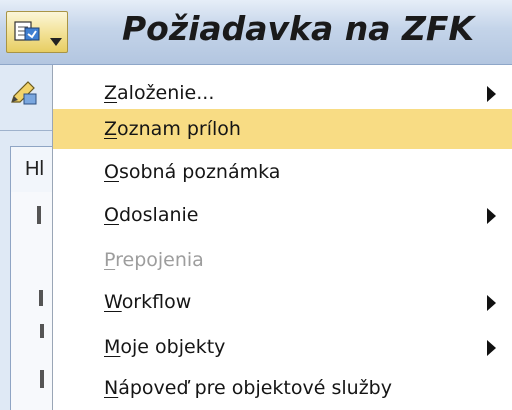 The width and height of the screenshot is (512, 410). I want to click on object-services-button, so click(37, 32).